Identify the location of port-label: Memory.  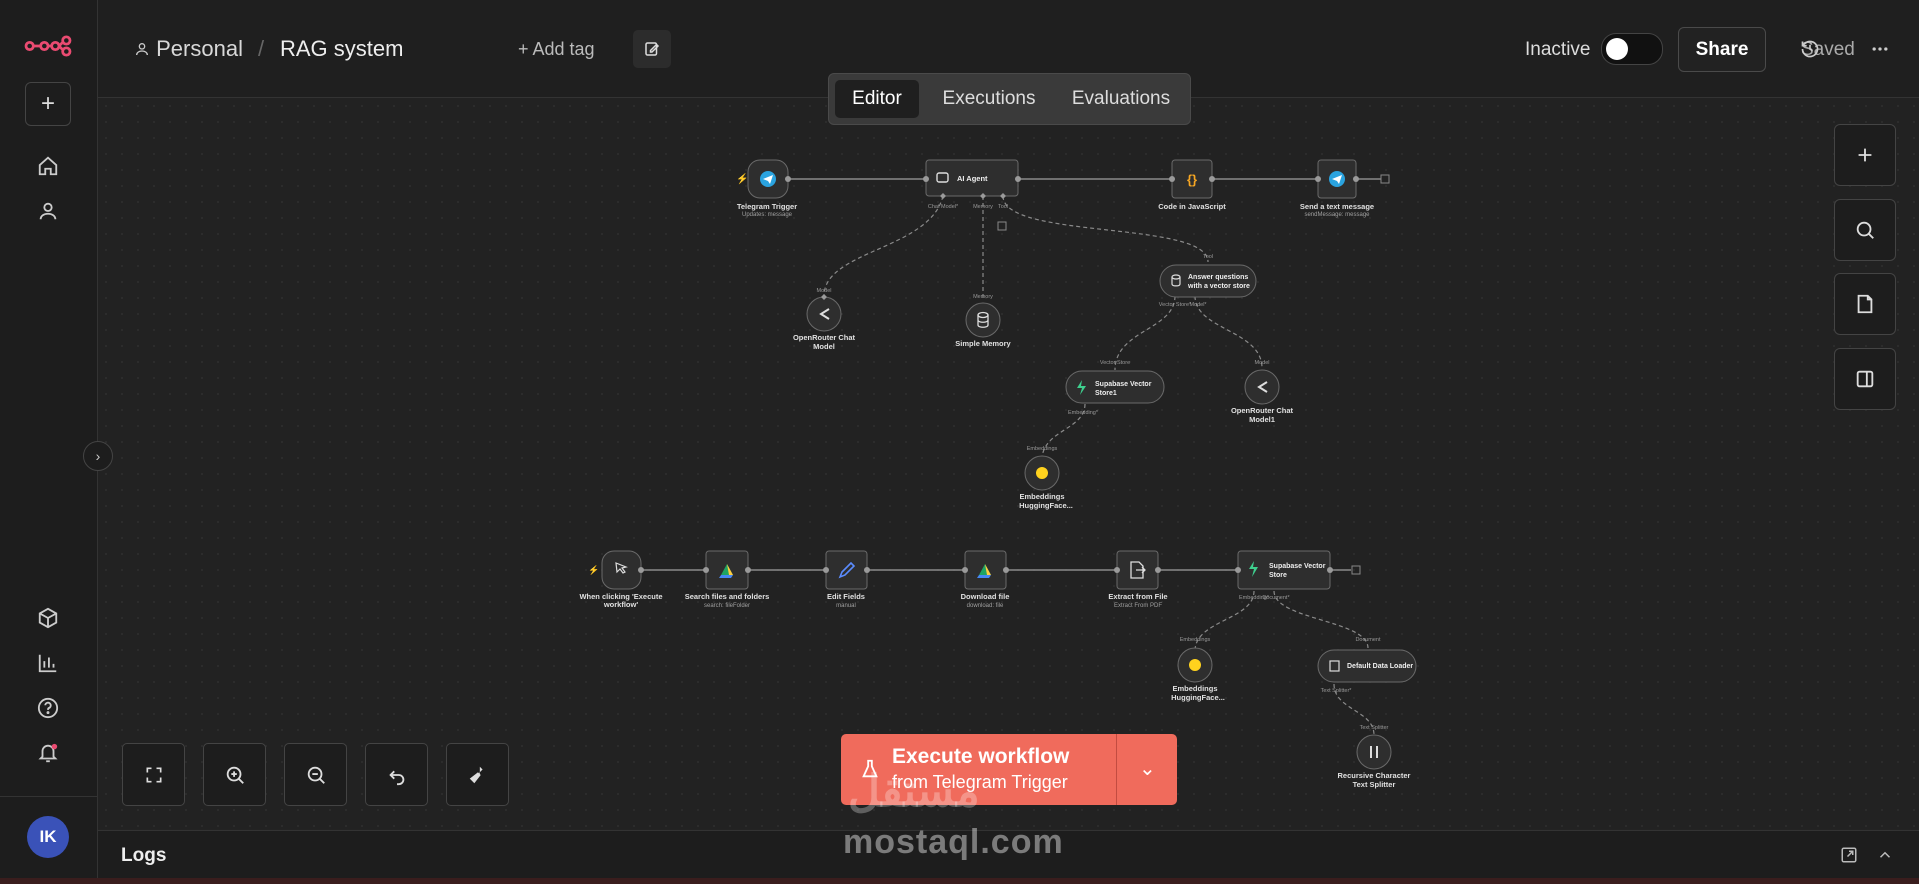
(983, 207).